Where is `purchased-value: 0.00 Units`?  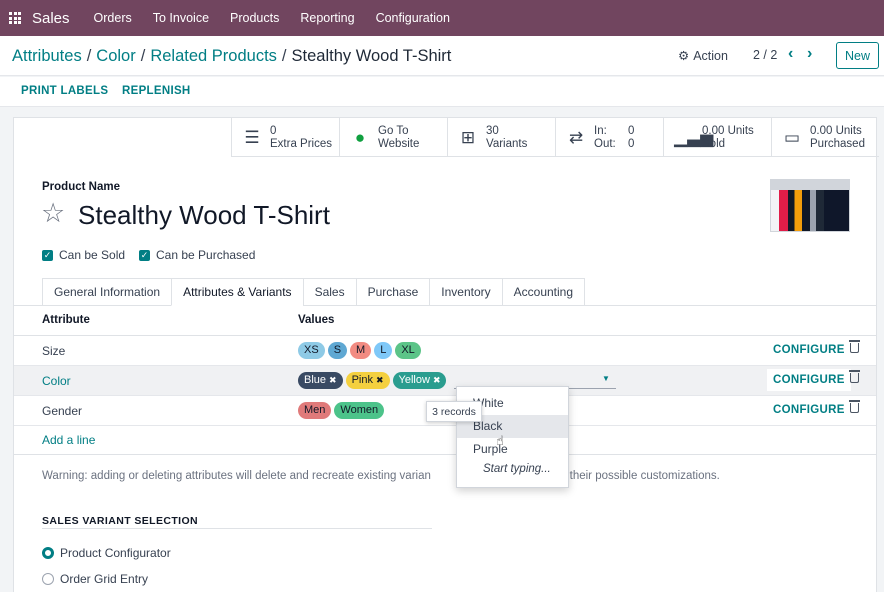 purchased-value: 0.00 Units is located at coordinates (836, 130).